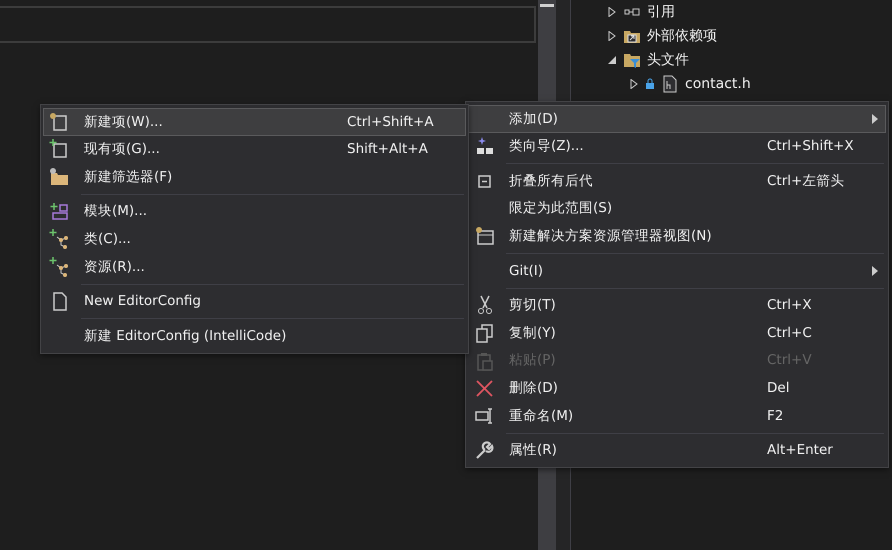  I want to click on header-file-icon, so click(670, 84).